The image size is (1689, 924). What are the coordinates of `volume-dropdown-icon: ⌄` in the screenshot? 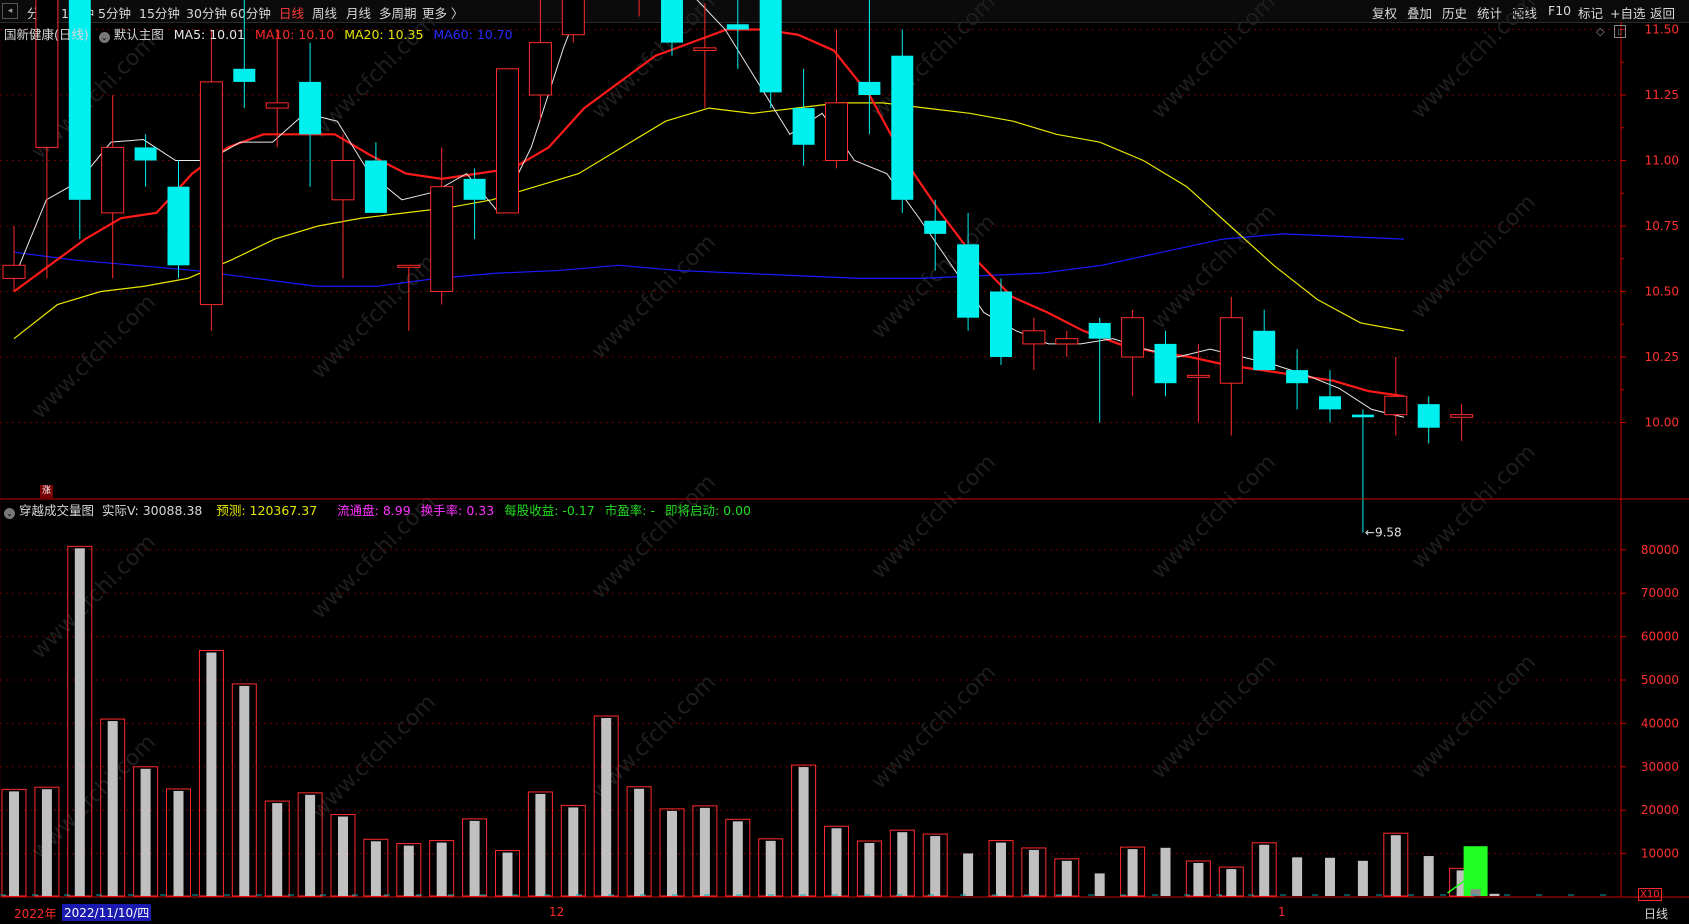 It's located at (9, 513).